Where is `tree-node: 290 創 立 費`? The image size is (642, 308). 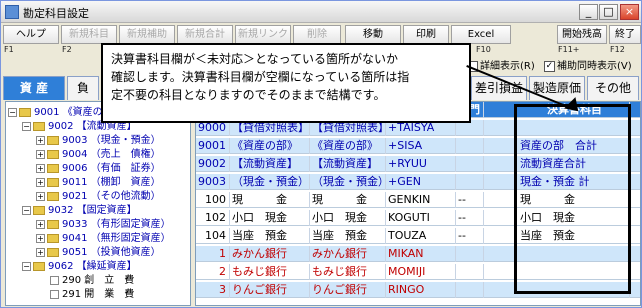
tree-node: 290 創 立 費 is located at coordinates (92, 280).